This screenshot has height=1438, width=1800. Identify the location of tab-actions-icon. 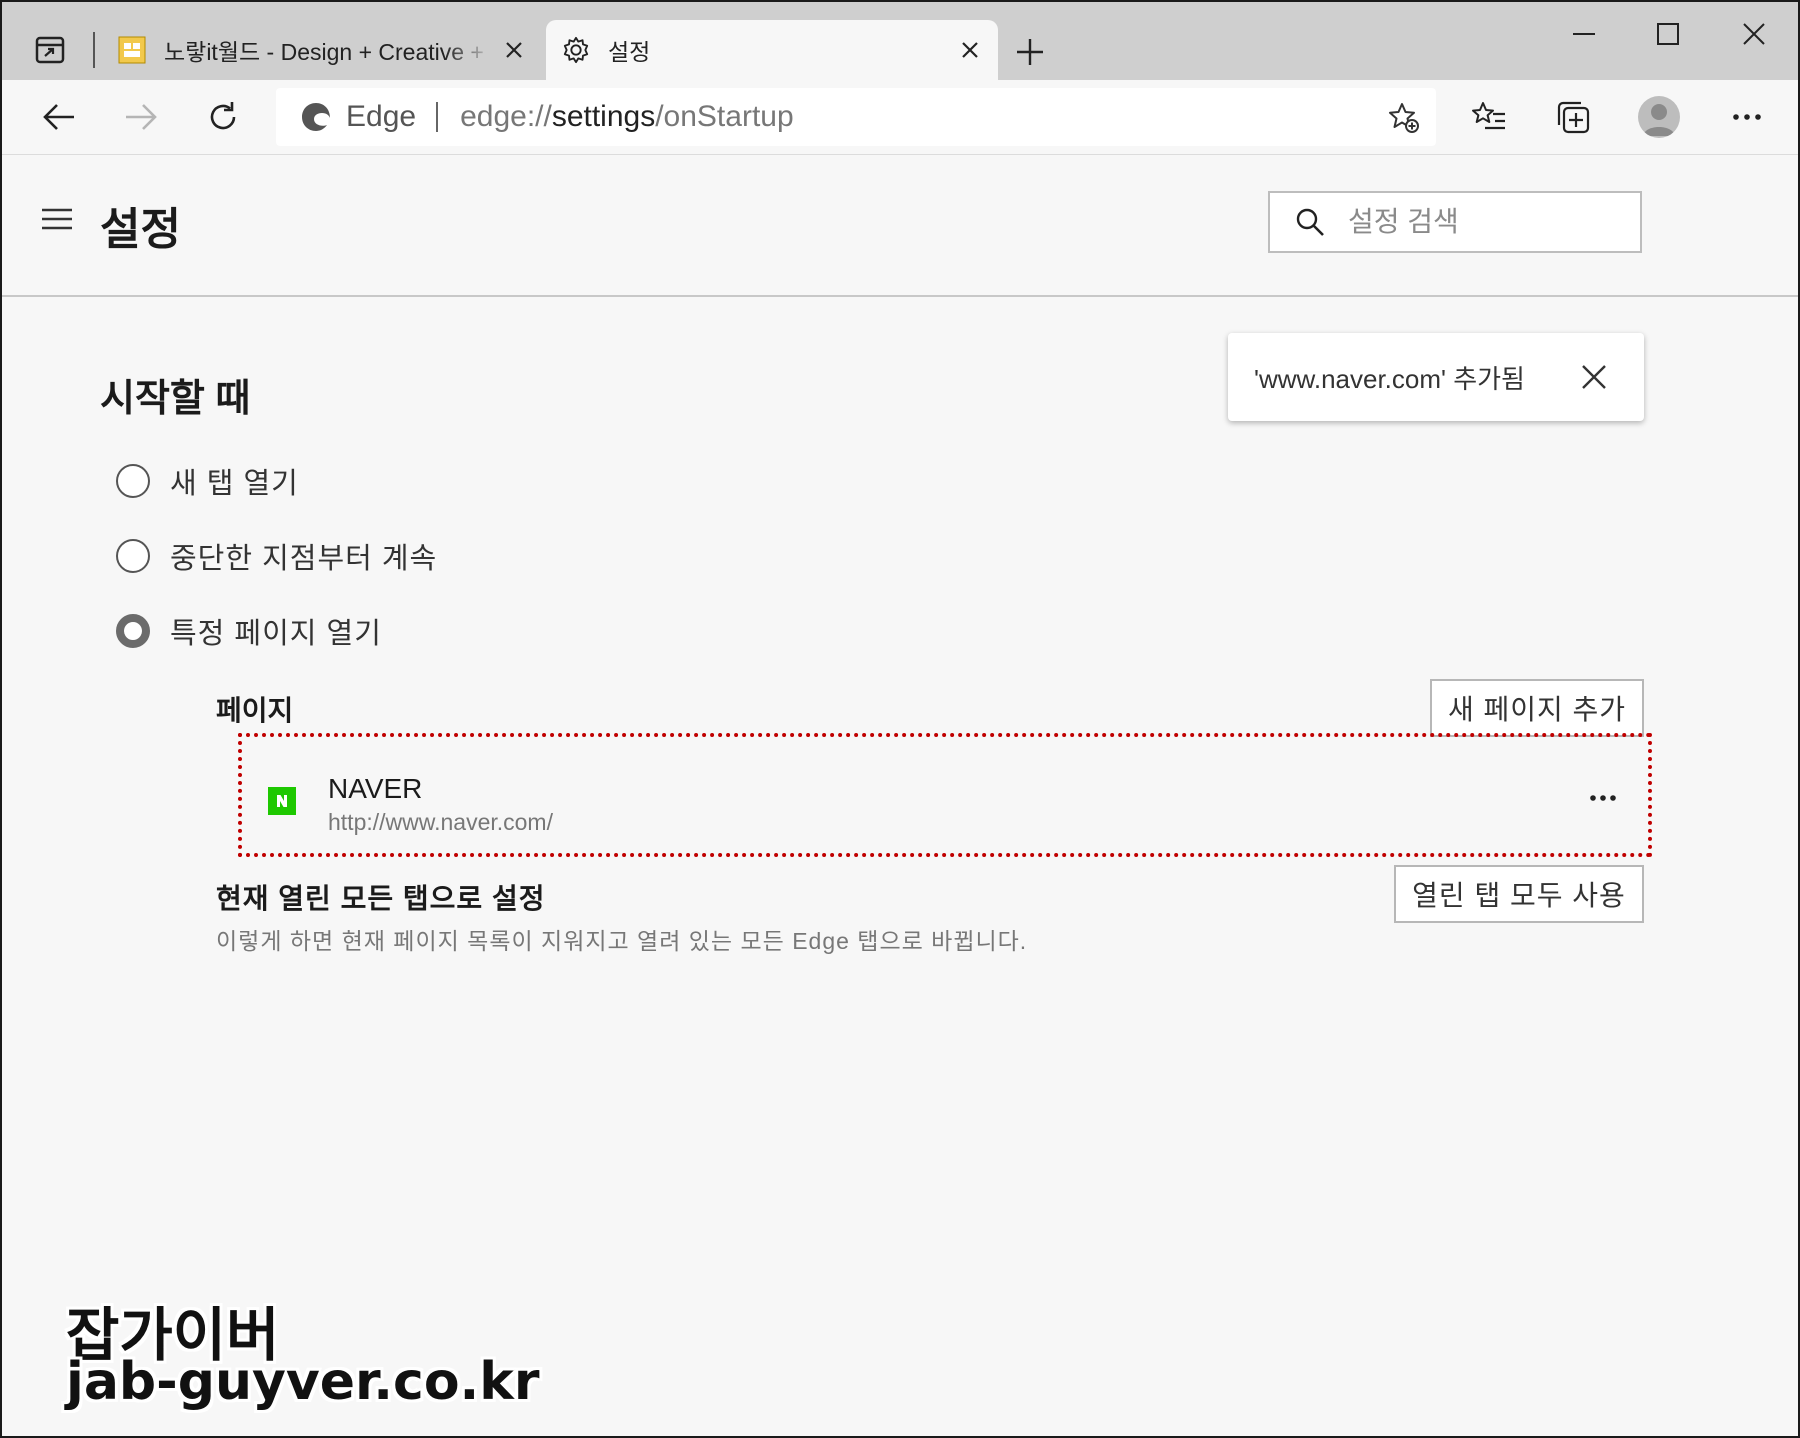
(50, 50).